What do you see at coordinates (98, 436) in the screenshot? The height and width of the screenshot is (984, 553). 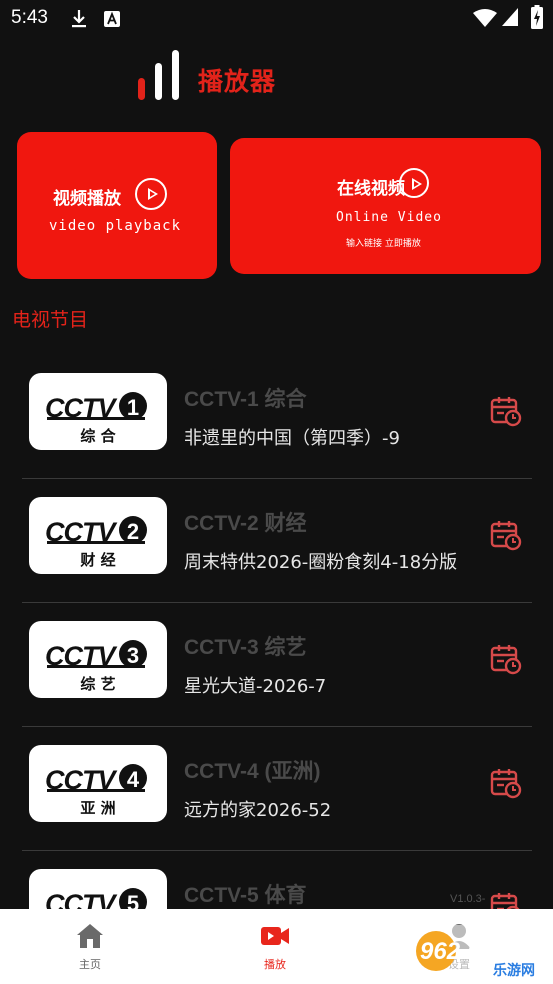 I see `svg-text: 综 合` at bounding box center [98, 436].